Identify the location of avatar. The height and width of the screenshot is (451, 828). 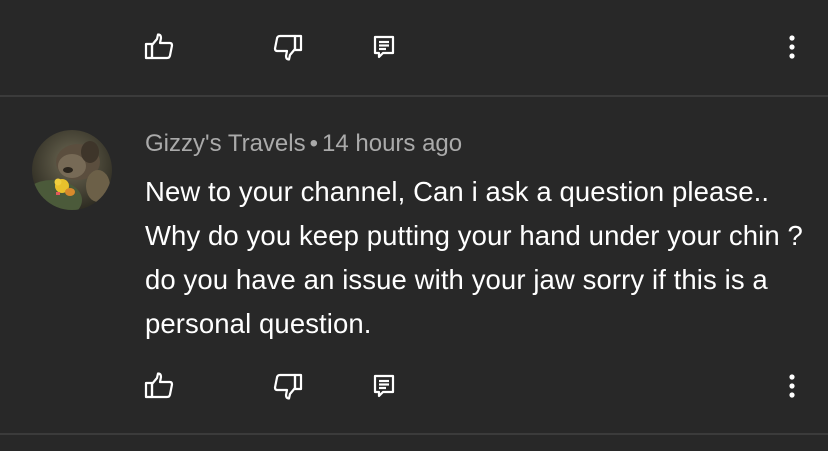
(72, 170).